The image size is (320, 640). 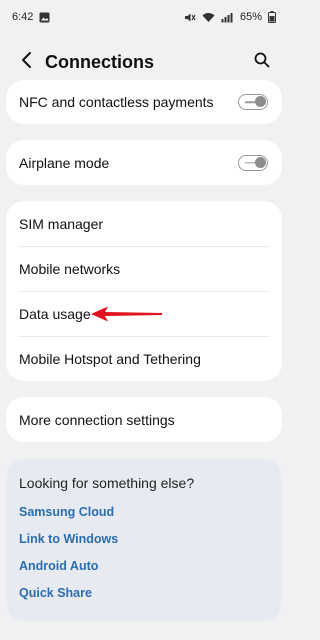 What do you see at coordinates (70, 268) in the screenshot?
I see `mobile-networks-label: Mobile networks` at bounding box center [70, 268].